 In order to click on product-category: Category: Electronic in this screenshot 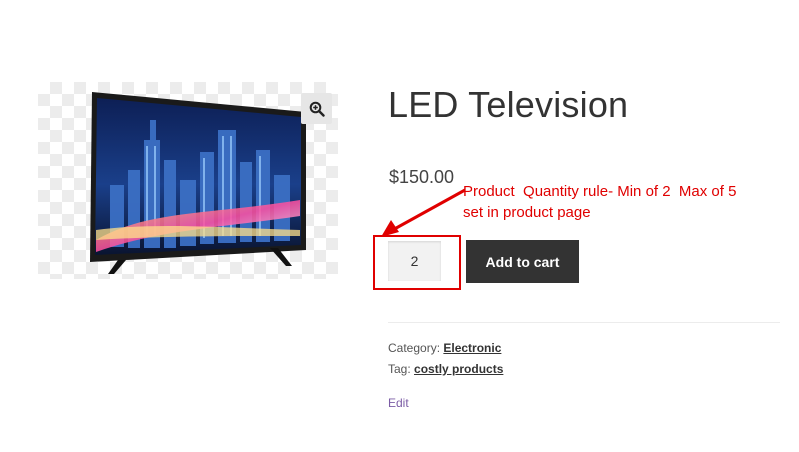, I will do `click(444, 348)`.